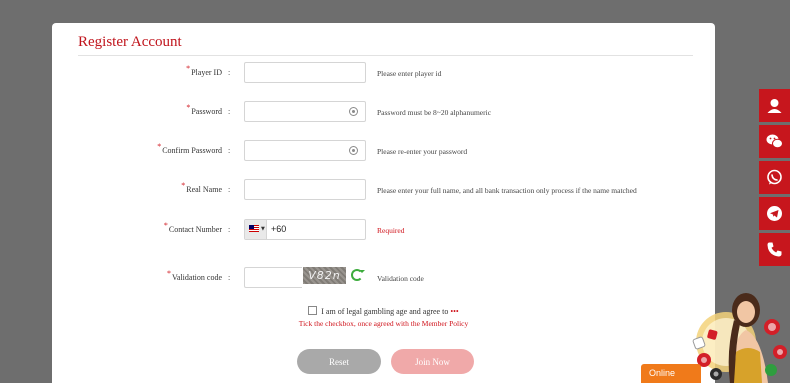 This screenshot has width=790, height=383. I want to click on player-id-label: *Player ID, so click(204, 70).